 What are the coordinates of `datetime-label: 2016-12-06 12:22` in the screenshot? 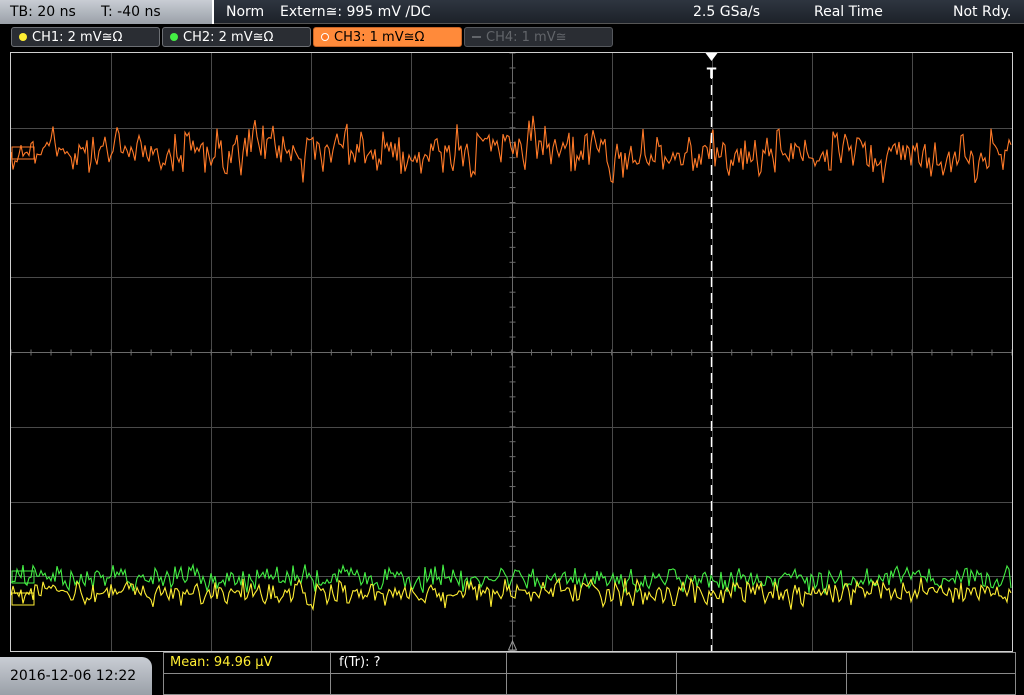 It's located at (73, 676).